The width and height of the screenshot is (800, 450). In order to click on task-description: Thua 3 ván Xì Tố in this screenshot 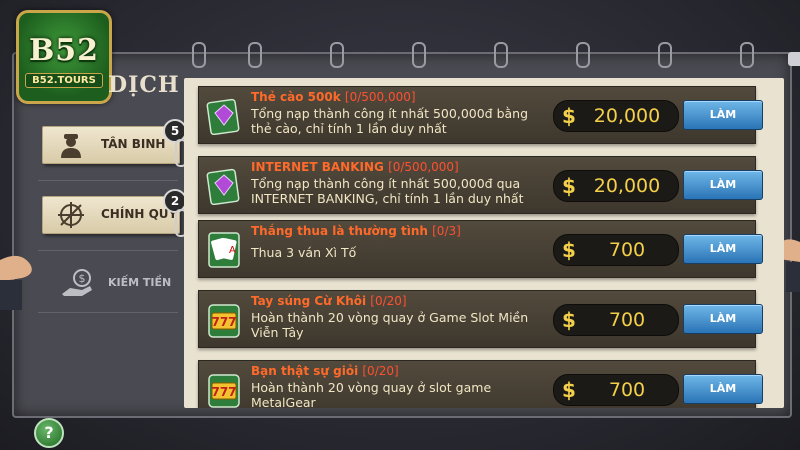, I will do `click(304, 252)`.